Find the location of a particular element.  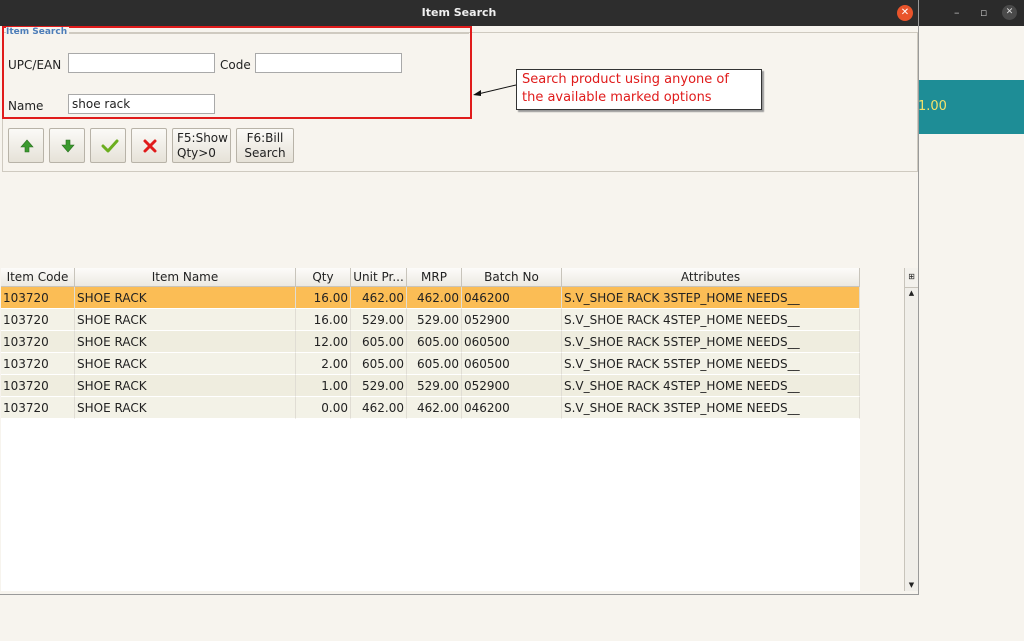

close-icon: ✕ is located at coordinates (905, 13).